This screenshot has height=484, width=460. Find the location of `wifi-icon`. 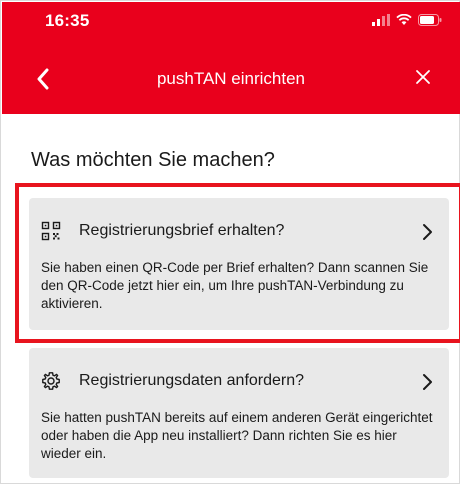

wifi-icon is located at coordinates (404, 19).